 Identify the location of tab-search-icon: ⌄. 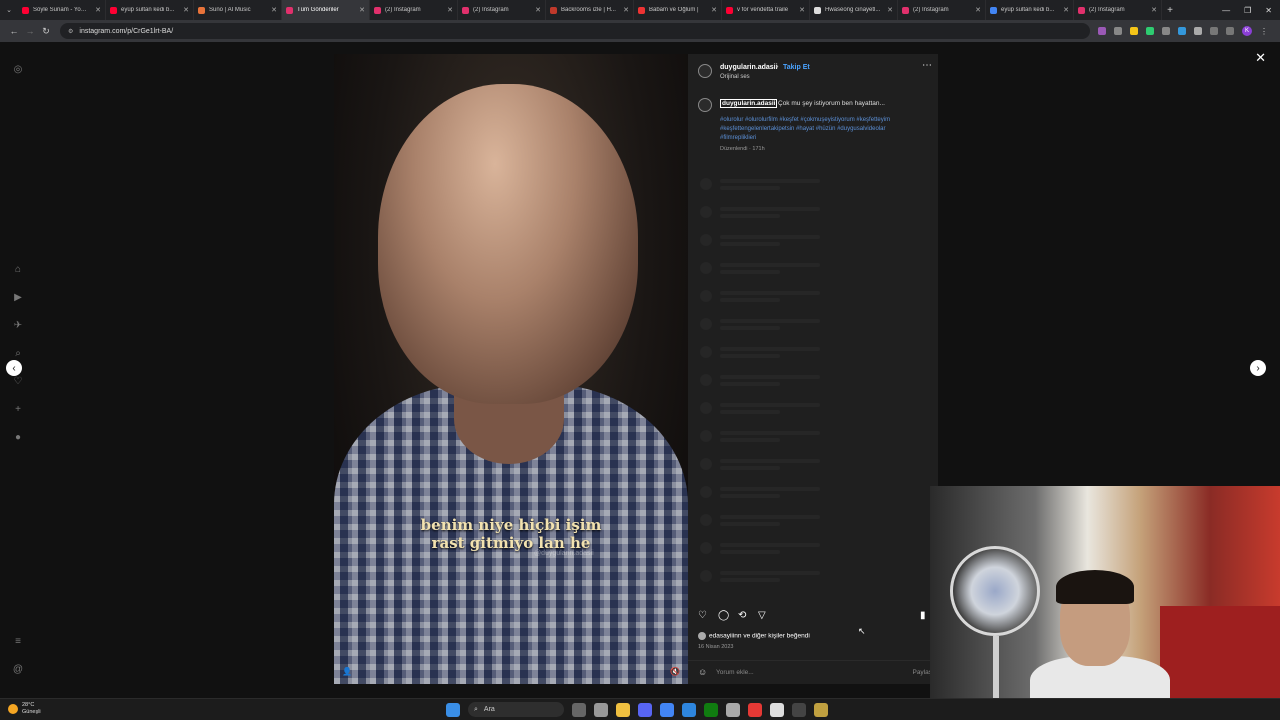
(9, 10).